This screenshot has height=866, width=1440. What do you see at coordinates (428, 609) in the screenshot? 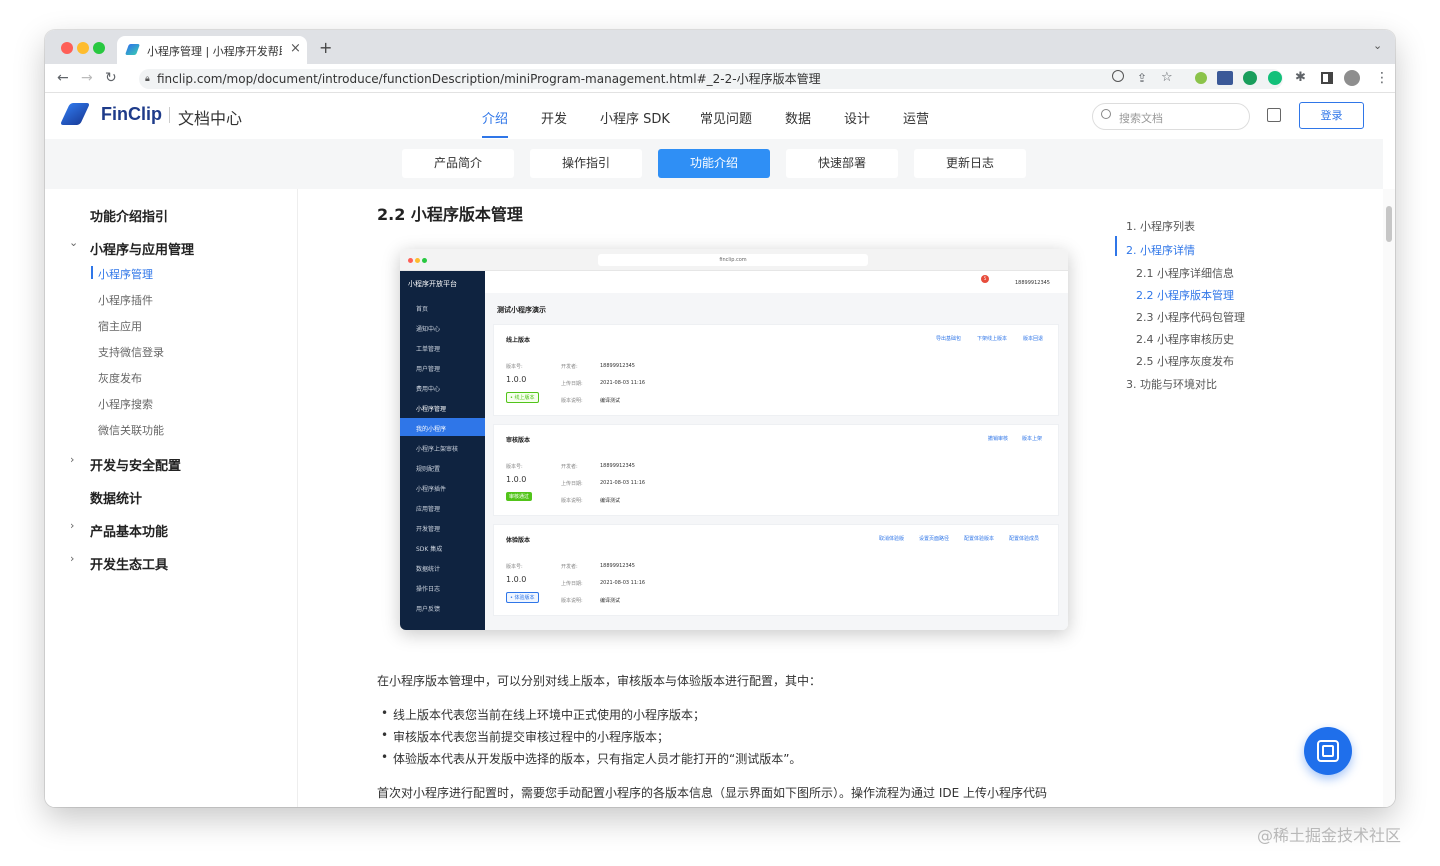
I see `shot-menu-item: 用户反馈` at bounding box center [428, 609].